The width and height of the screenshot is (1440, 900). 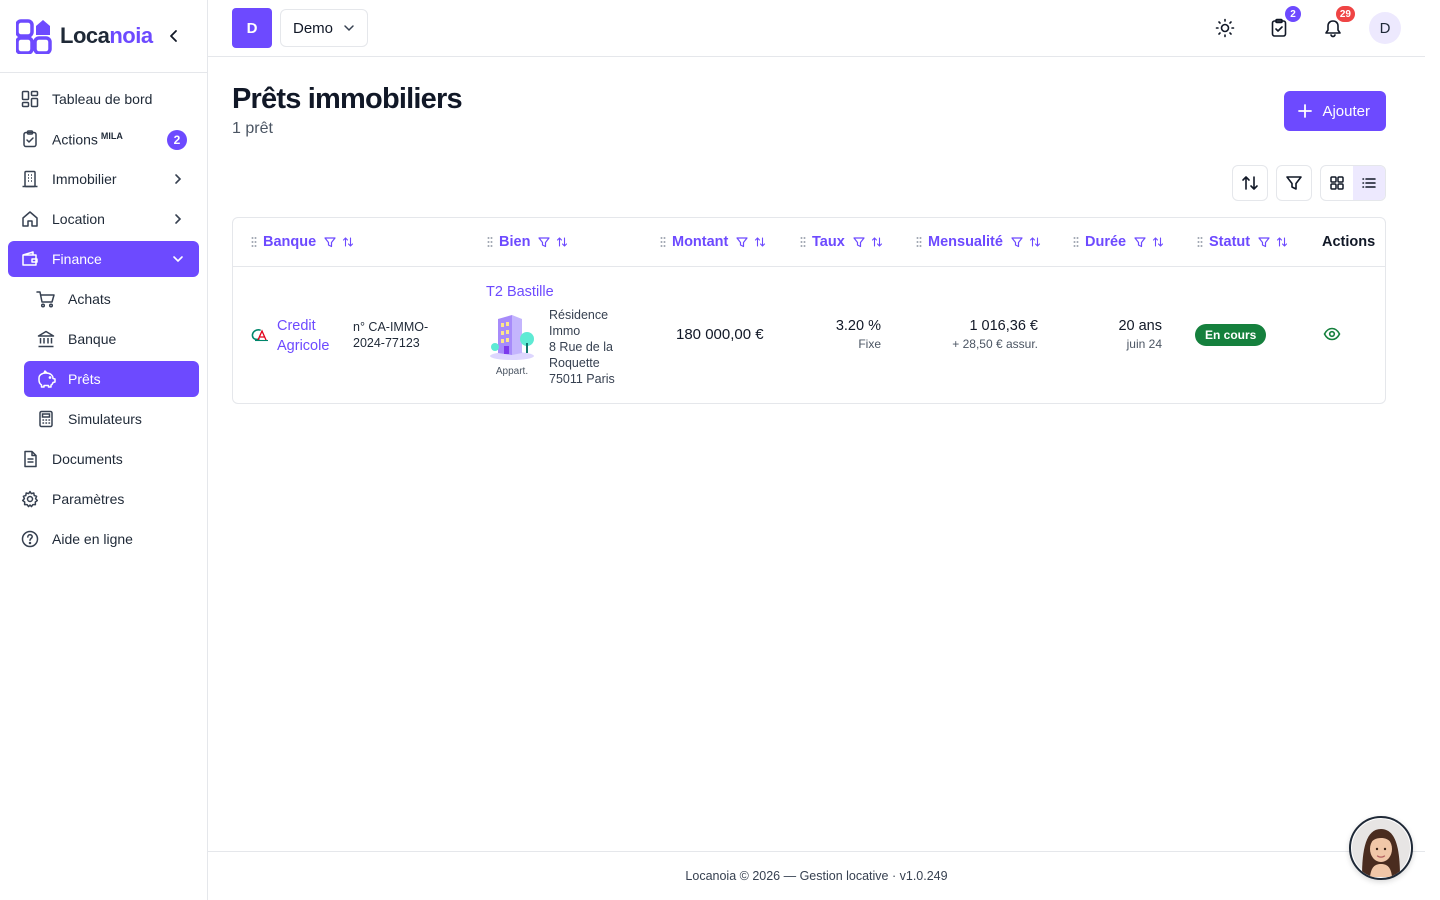 What do you see at coordinates (1242, 242) in the screenshot?
I see `column-header-statut: Statut` at bounding box center [1242, 242].